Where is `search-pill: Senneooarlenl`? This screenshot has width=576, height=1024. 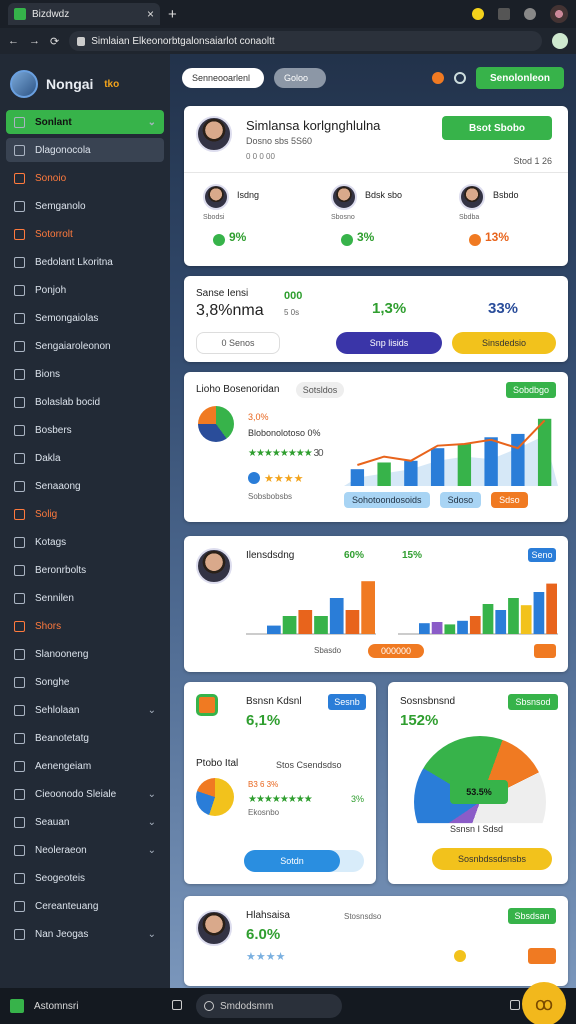 search-pill: Senneooarlenl is located at coordinates (223, 78).